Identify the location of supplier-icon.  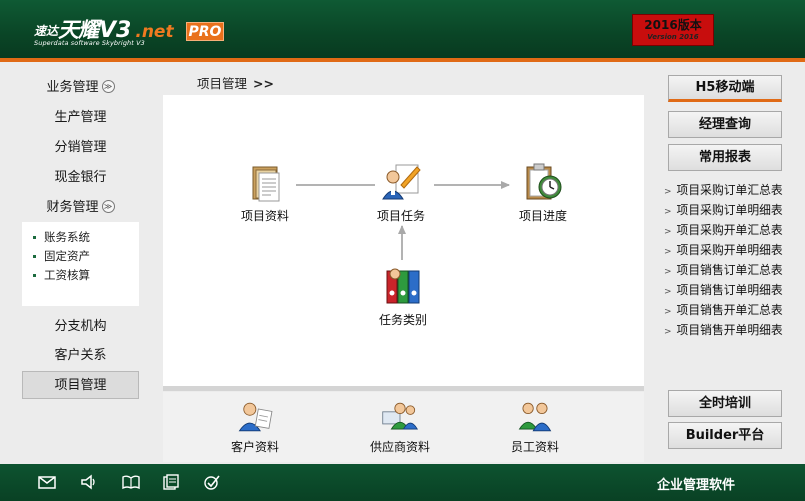
(400, 416).